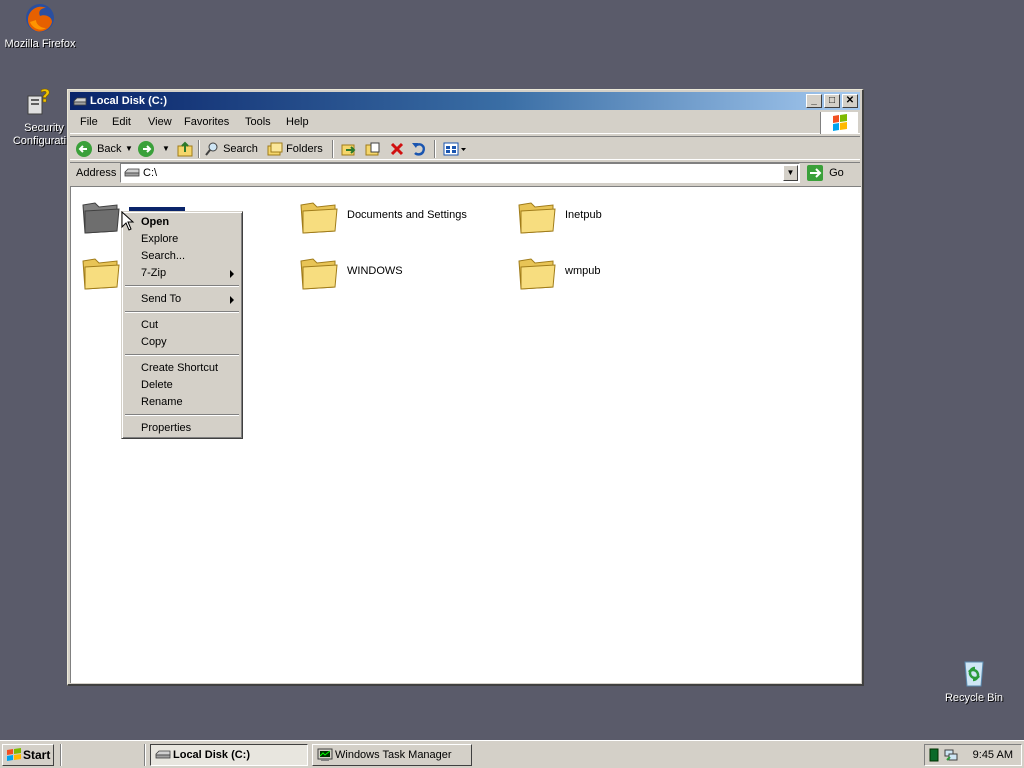 The width and height of the screenshot is (1024, 768). I want to click on ctx-explore: Explore, so click(159, 239).